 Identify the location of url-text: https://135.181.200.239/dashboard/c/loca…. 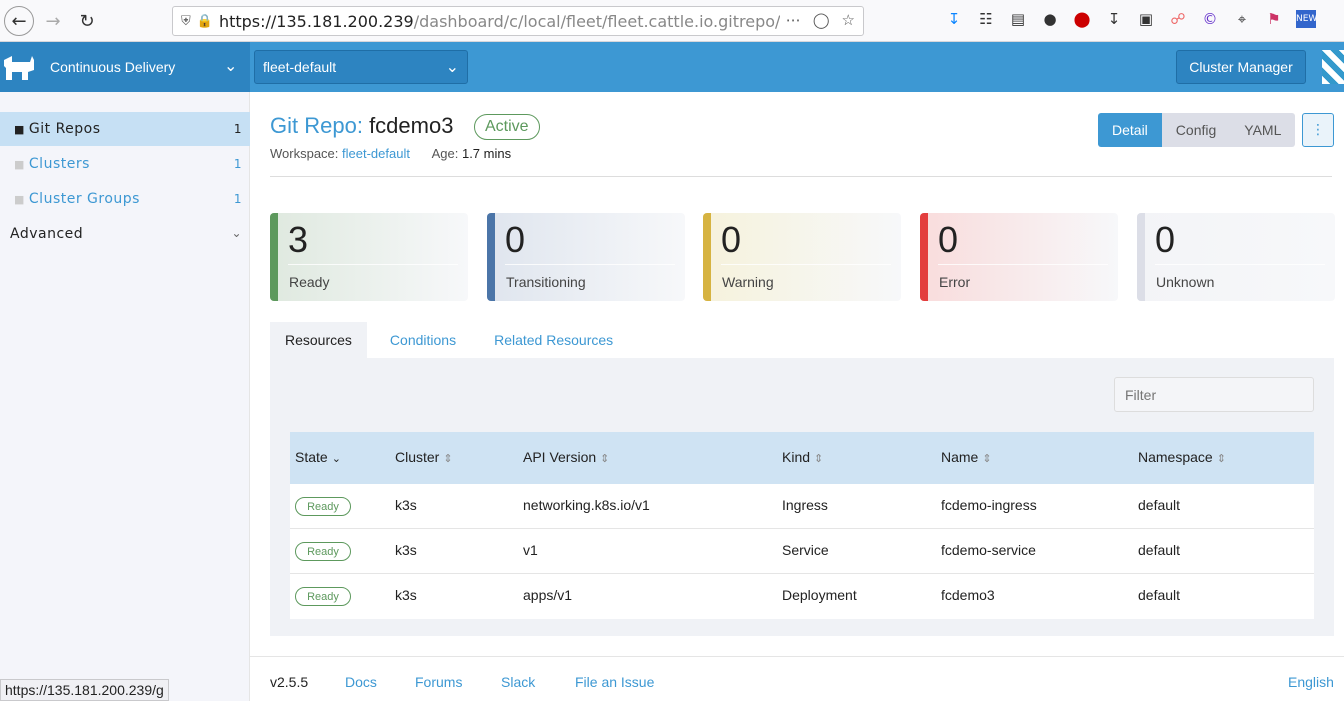
(504, 21).